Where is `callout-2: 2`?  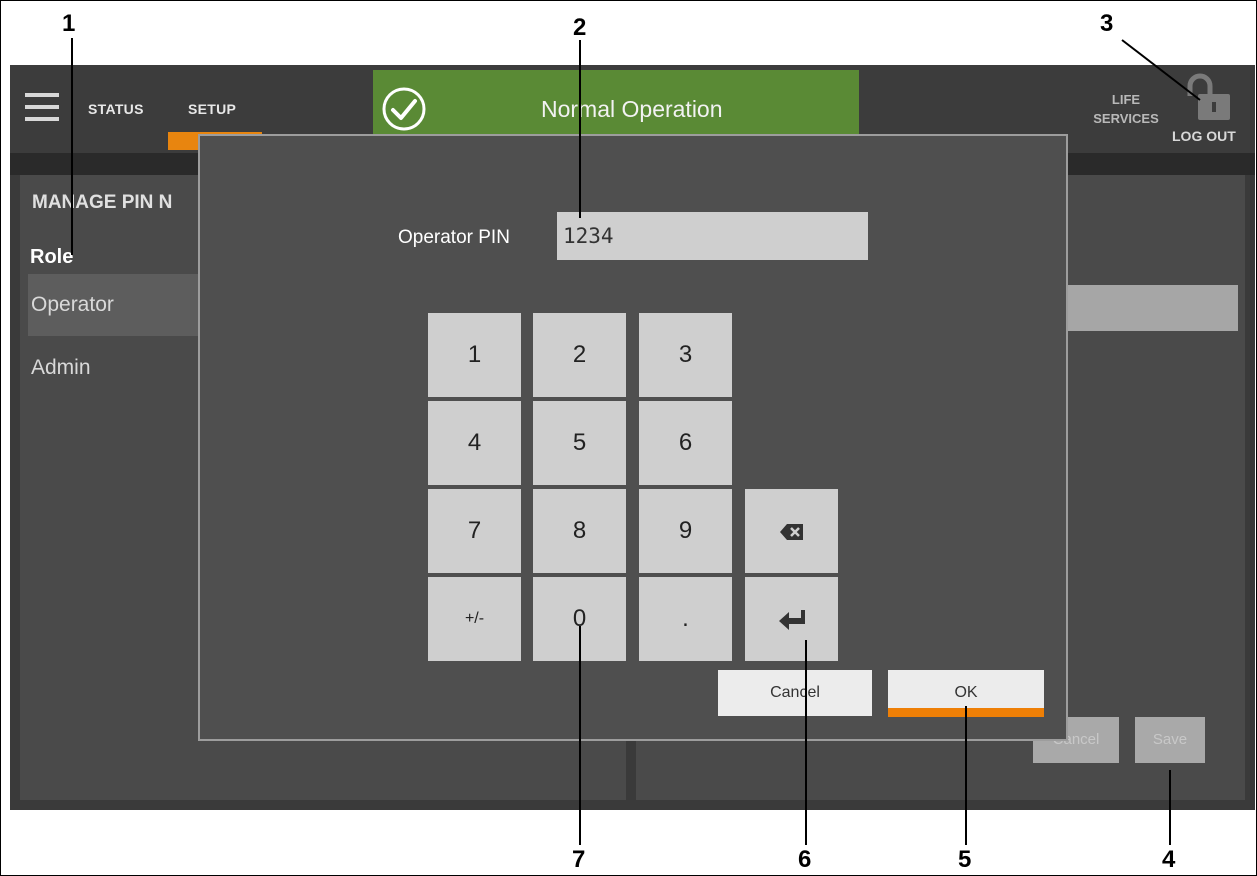
callout-2: 2 is located at coordinates (580, 27).